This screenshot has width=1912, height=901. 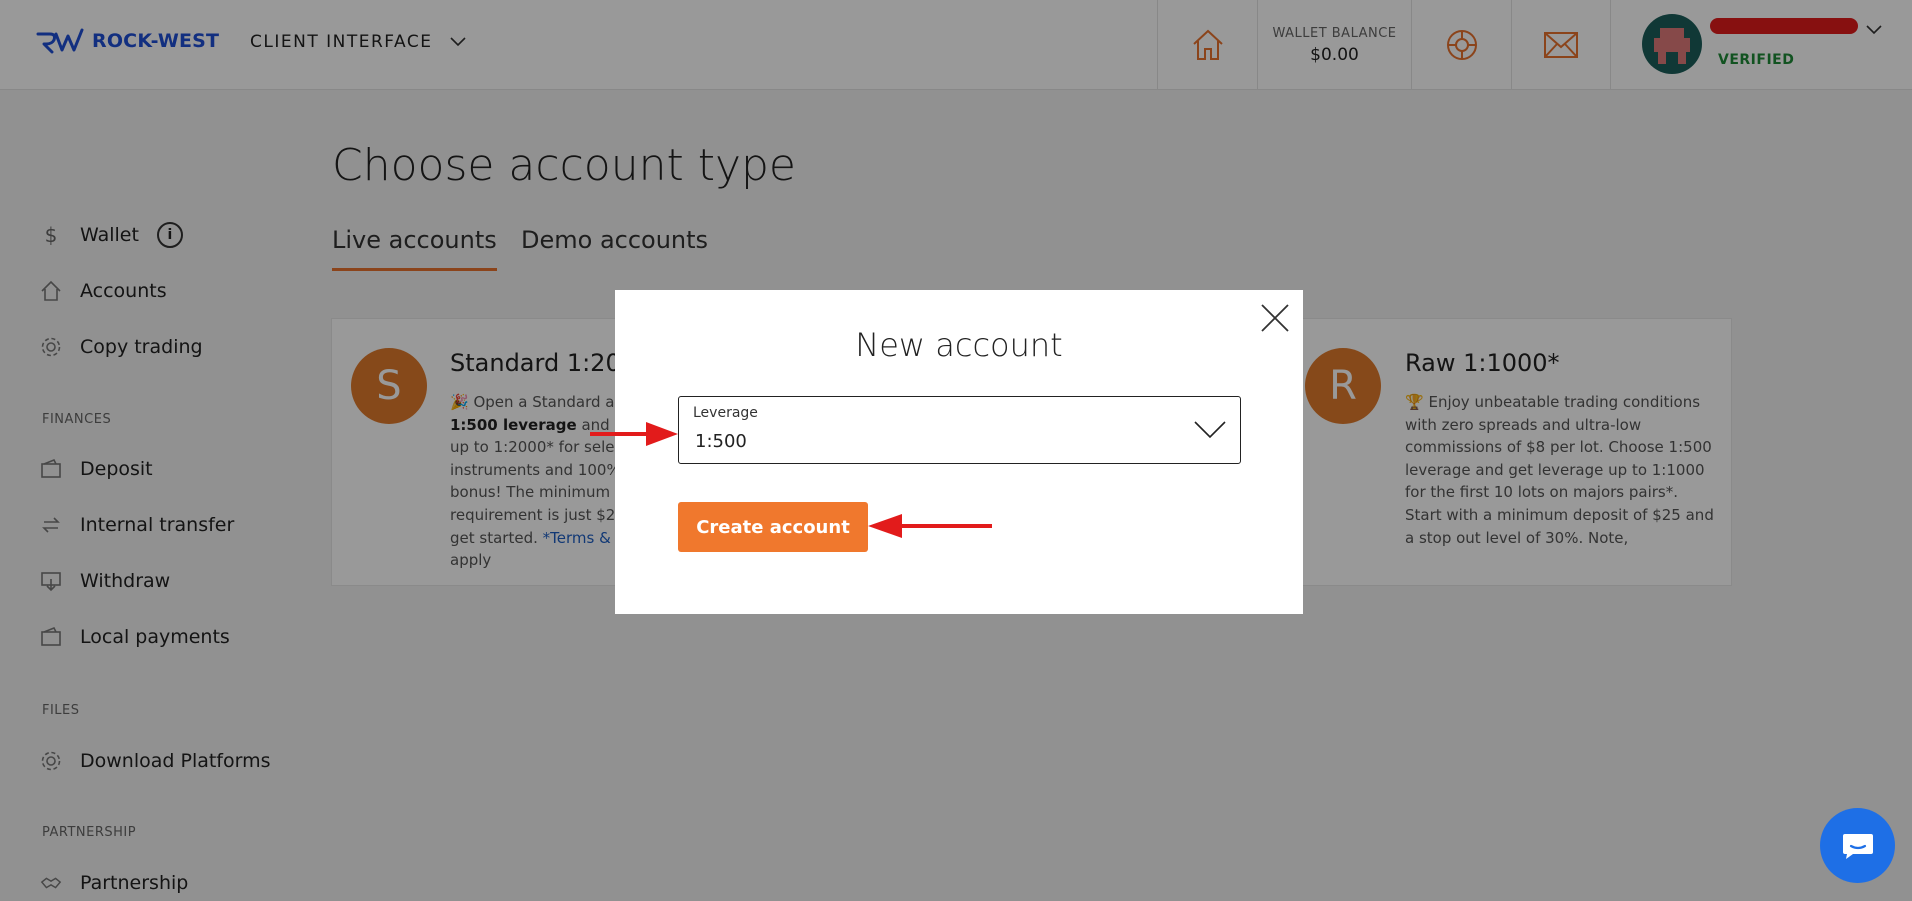 I want to click on chevron-down-icon, so click(x=1210, y=430).